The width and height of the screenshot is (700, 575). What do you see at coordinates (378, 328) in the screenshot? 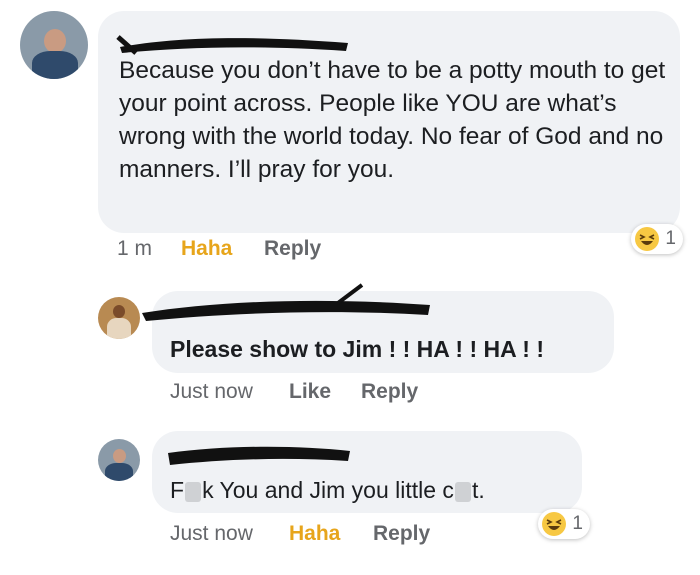
I see `comment-bubble: Please show to Jim ! ! HA ! ! HA ! !` at bounding box center [378, 328].